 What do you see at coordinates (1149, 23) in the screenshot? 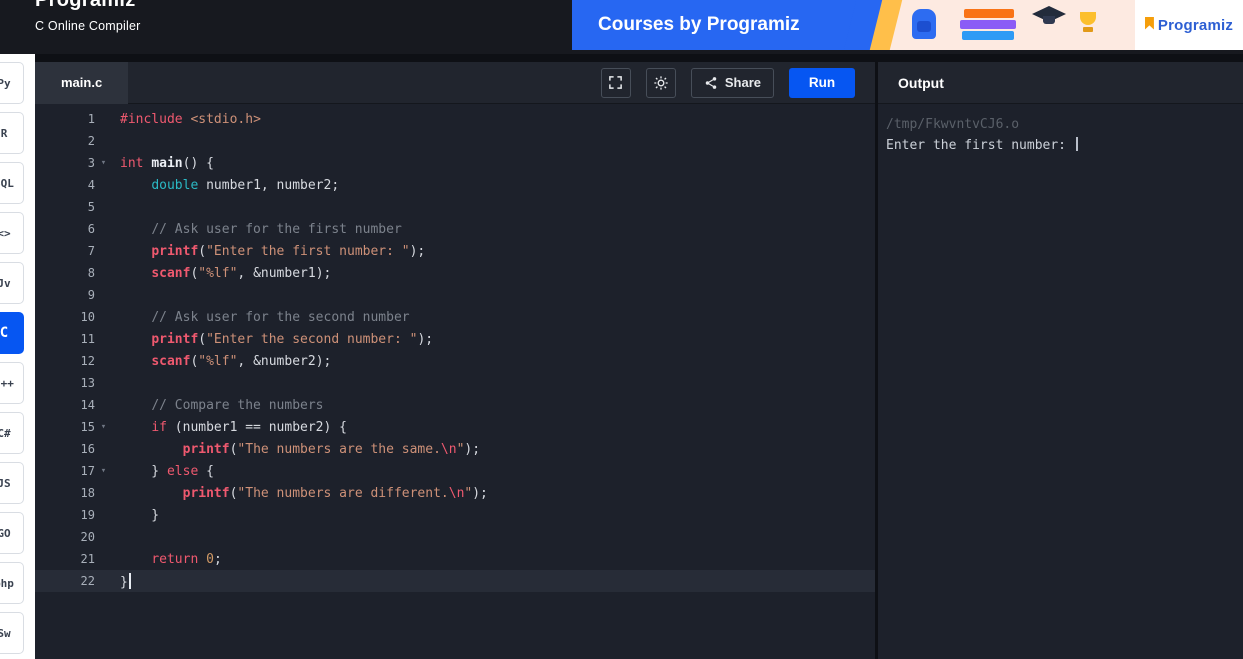
I see `programiz-flag-icon` at bounding box center [1149, 23].